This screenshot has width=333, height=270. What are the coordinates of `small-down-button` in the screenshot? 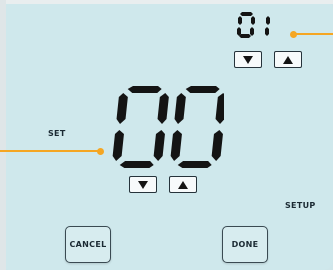 It's located at (248, 59).